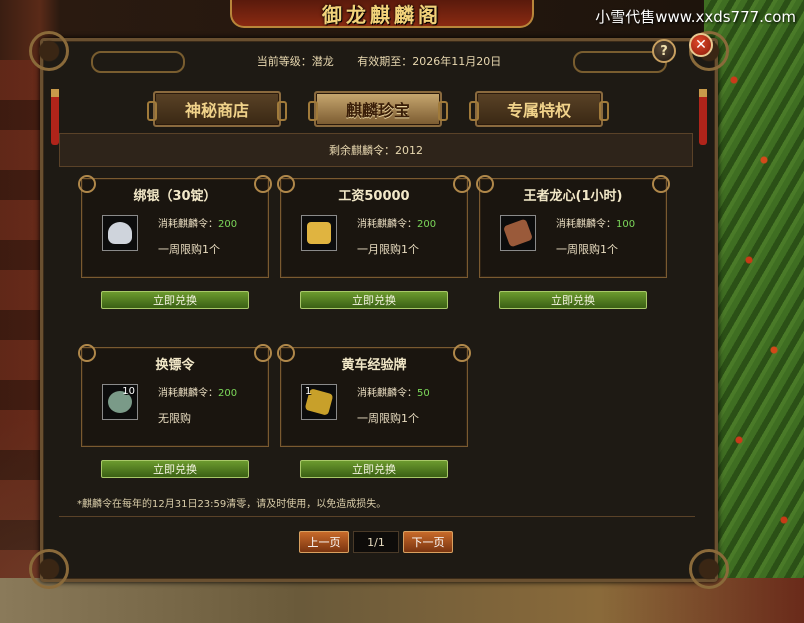 The height and width of the screenshot is (623, 804). I want to click on item-name: 绑银（30锭）, so click(175, 196).